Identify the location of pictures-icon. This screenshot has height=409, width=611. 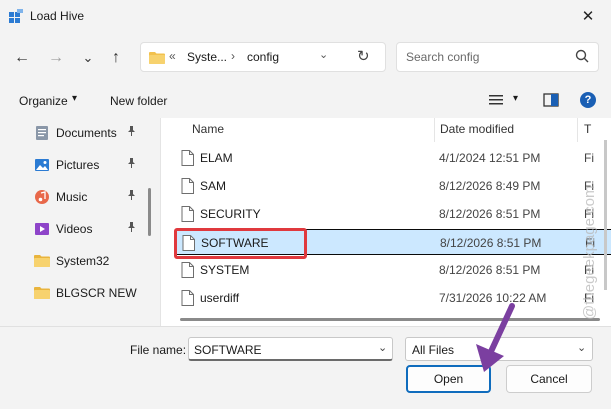
(42, 165).